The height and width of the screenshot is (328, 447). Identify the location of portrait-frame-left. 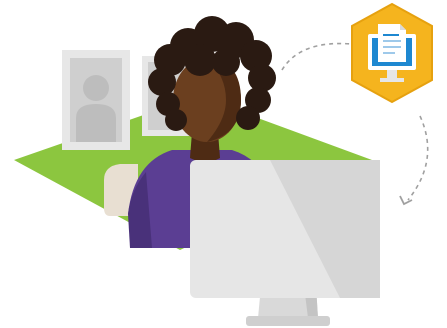
(96, 100).